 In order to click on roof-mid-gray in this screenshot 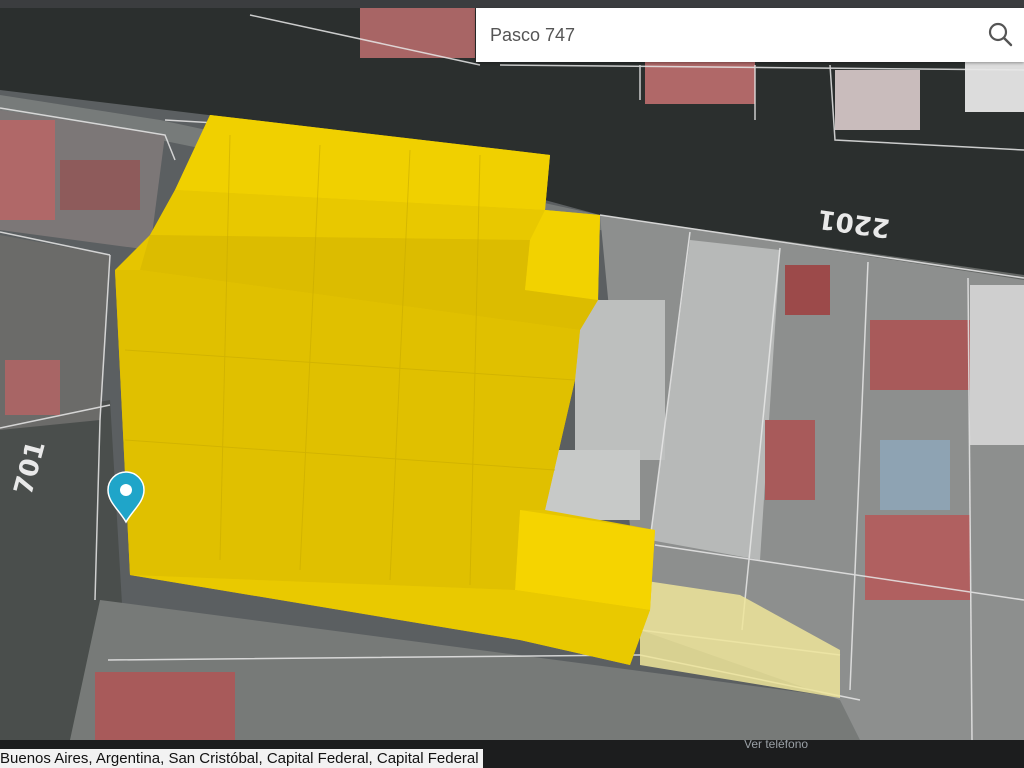, I will do `click(620, 380)`.